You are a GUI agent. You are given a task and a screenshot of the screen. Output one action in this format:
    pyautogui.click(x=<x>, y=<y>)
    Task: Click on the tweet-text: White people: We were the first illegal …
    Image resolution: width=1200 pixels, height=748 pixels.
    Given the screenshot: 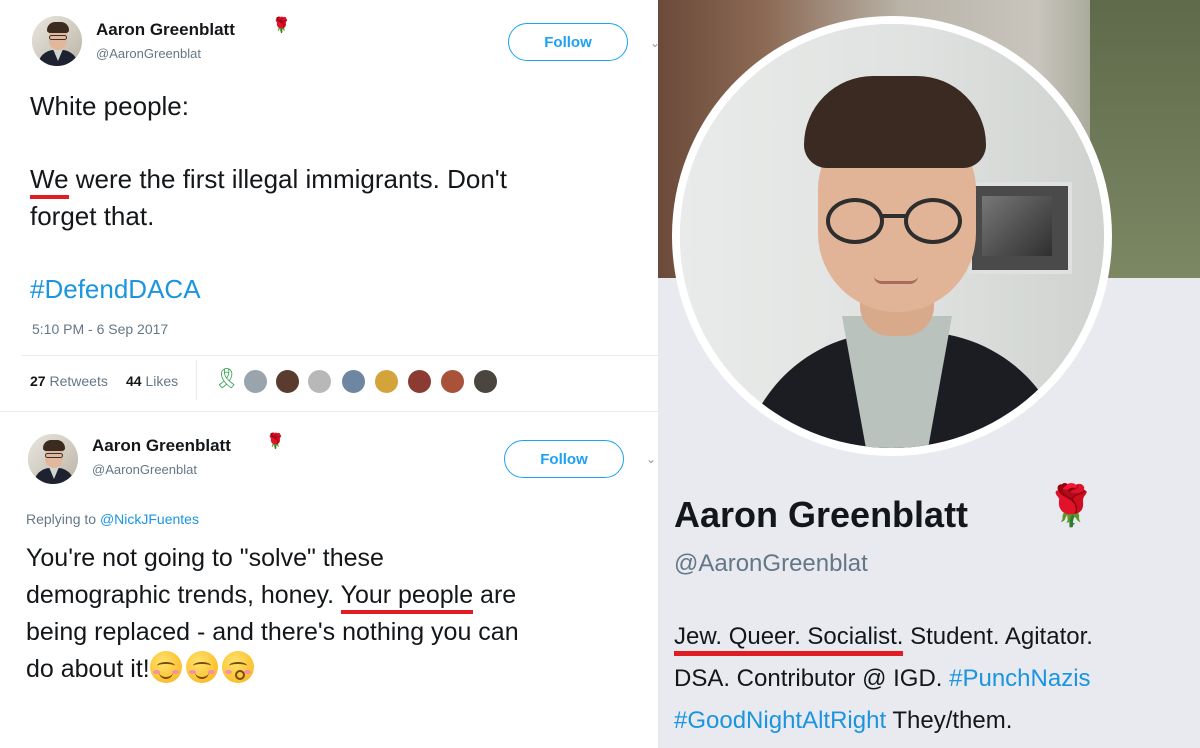 What is the action you would take?
    pyautogui.click(x=268, y=198)
    